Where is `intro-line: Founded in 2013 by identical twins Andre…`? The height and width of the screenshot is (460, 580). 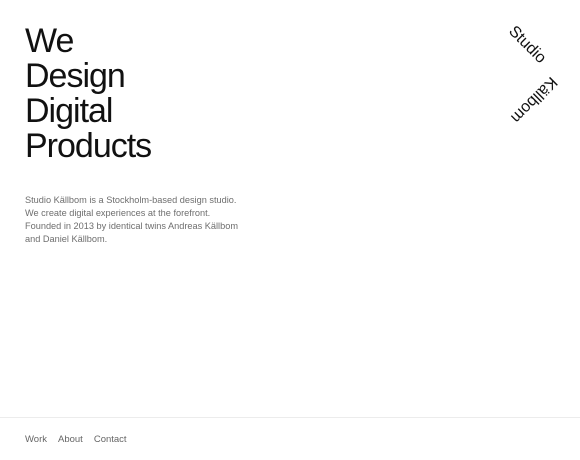 intro-line: Founded in 2013 by identical twins Andre… is located at coordinates (131, 226).